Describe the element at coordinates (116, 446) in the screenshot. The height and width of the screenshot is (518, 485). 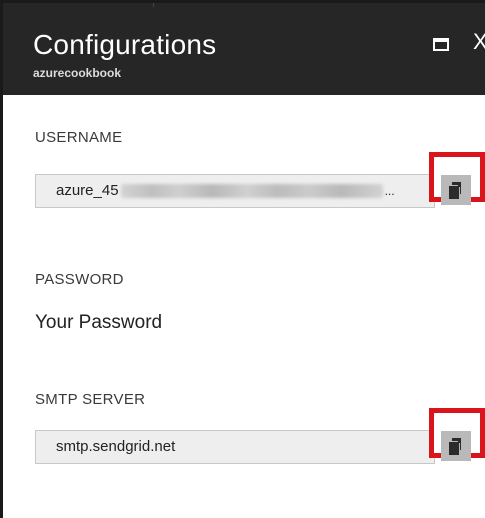
I see `smtp-server-value: smtp.sendgrid.net` at that location.